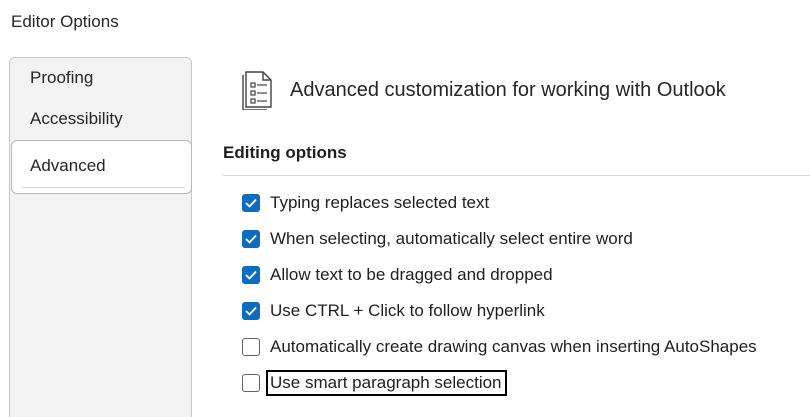  I want to click on selected-indicator, so click(103, 187).